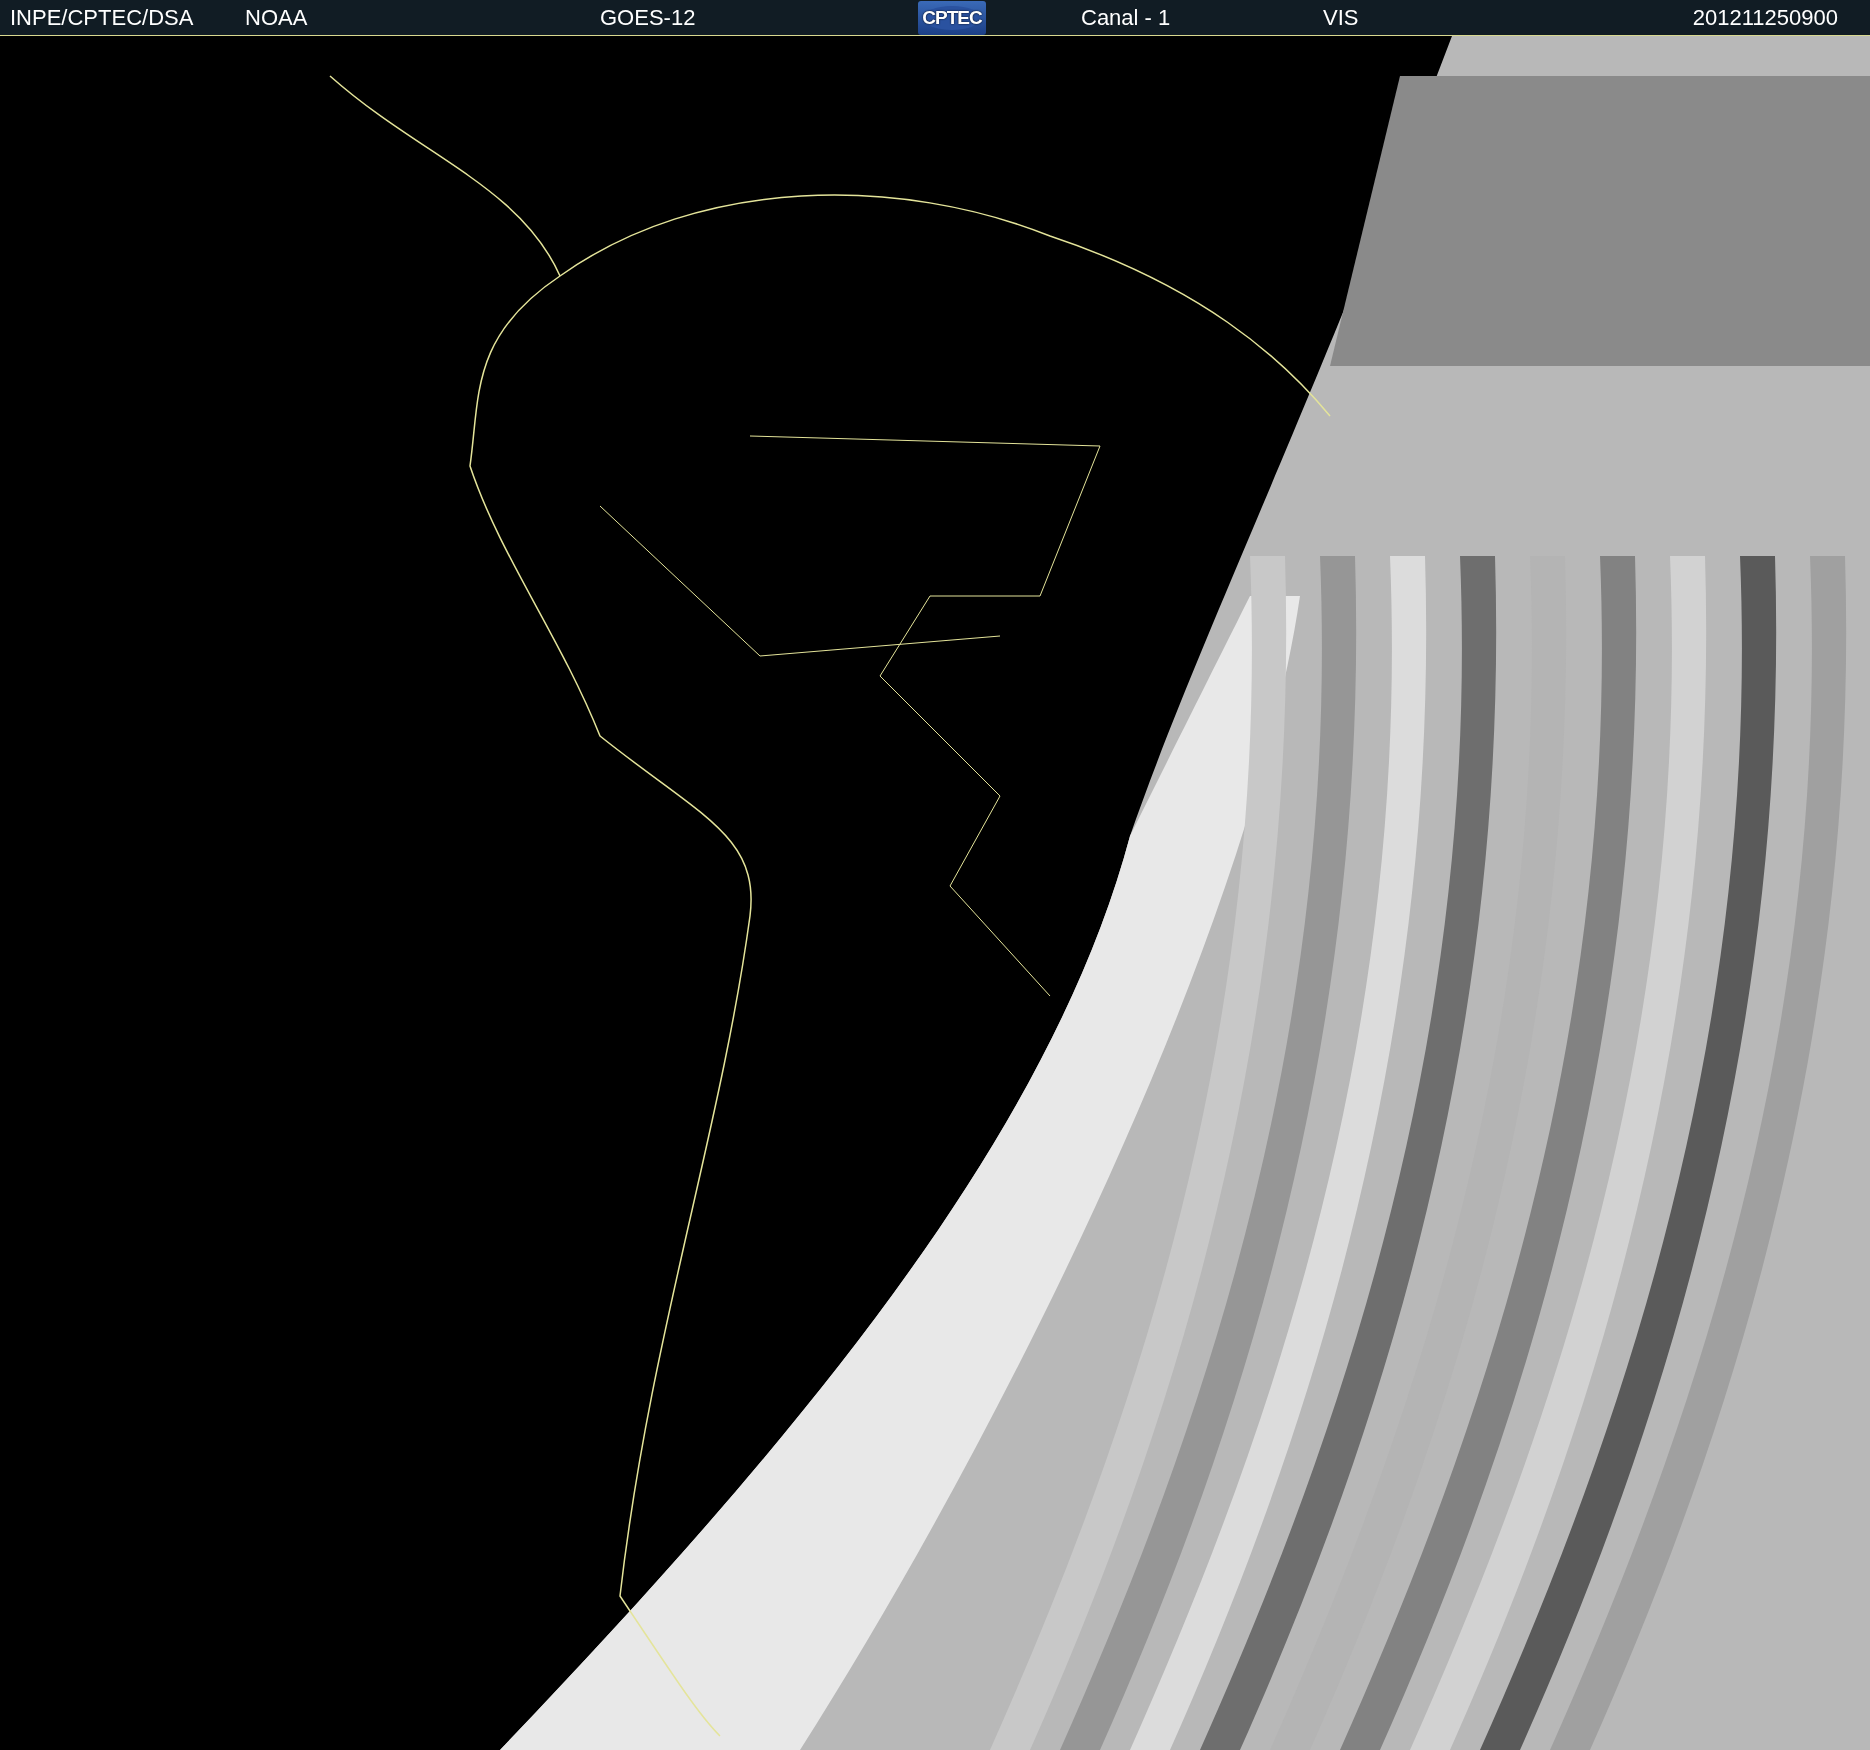 The height and width of the screenshot is (1750, 1870). I want to click on agency-label: NOAA, so click(277, 17).